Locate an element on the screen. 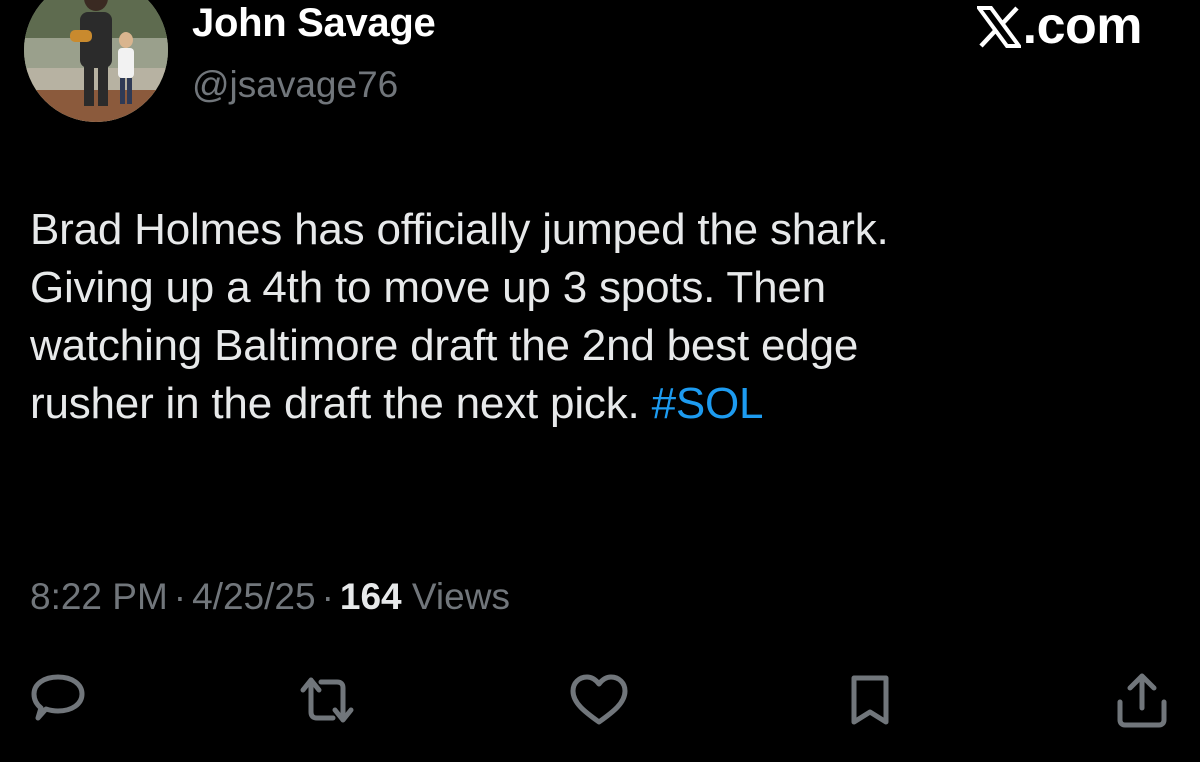 The image size is (1200, 762). repost-arrows-icon is located at coordinates (327, 700).